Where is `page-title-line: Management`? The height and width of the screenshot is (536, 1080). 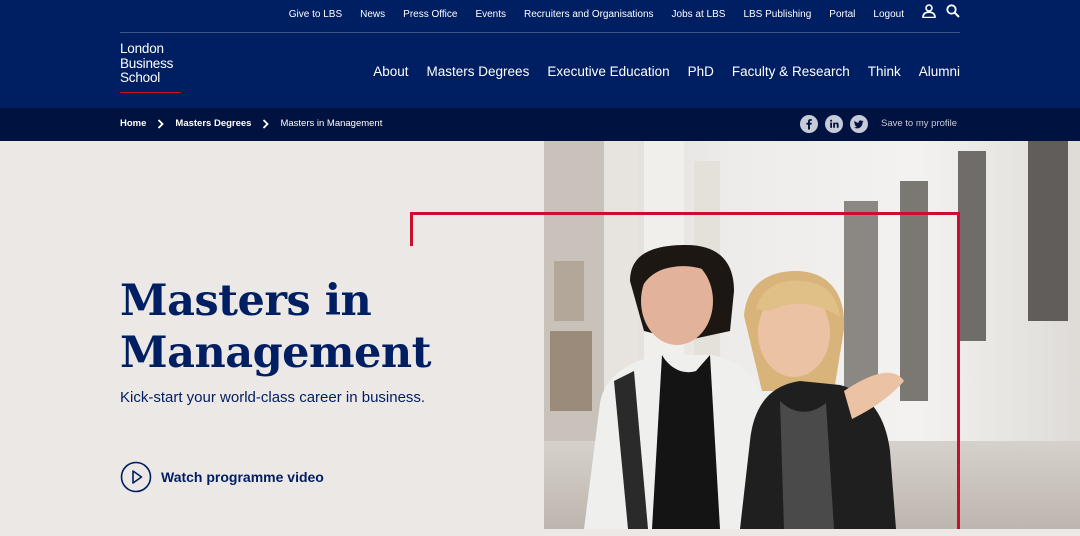 page-title-line: Management is located at coordinates (276, 353).